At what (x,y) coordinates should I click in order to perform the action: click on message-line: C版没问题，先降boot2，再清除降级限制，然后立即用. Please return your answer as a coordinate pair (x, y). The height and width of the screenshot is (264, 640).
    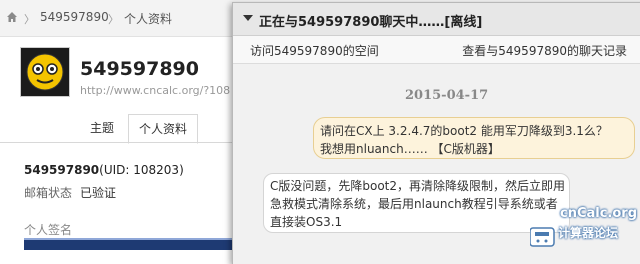
    Looking at the image, I should click on (418, 186).